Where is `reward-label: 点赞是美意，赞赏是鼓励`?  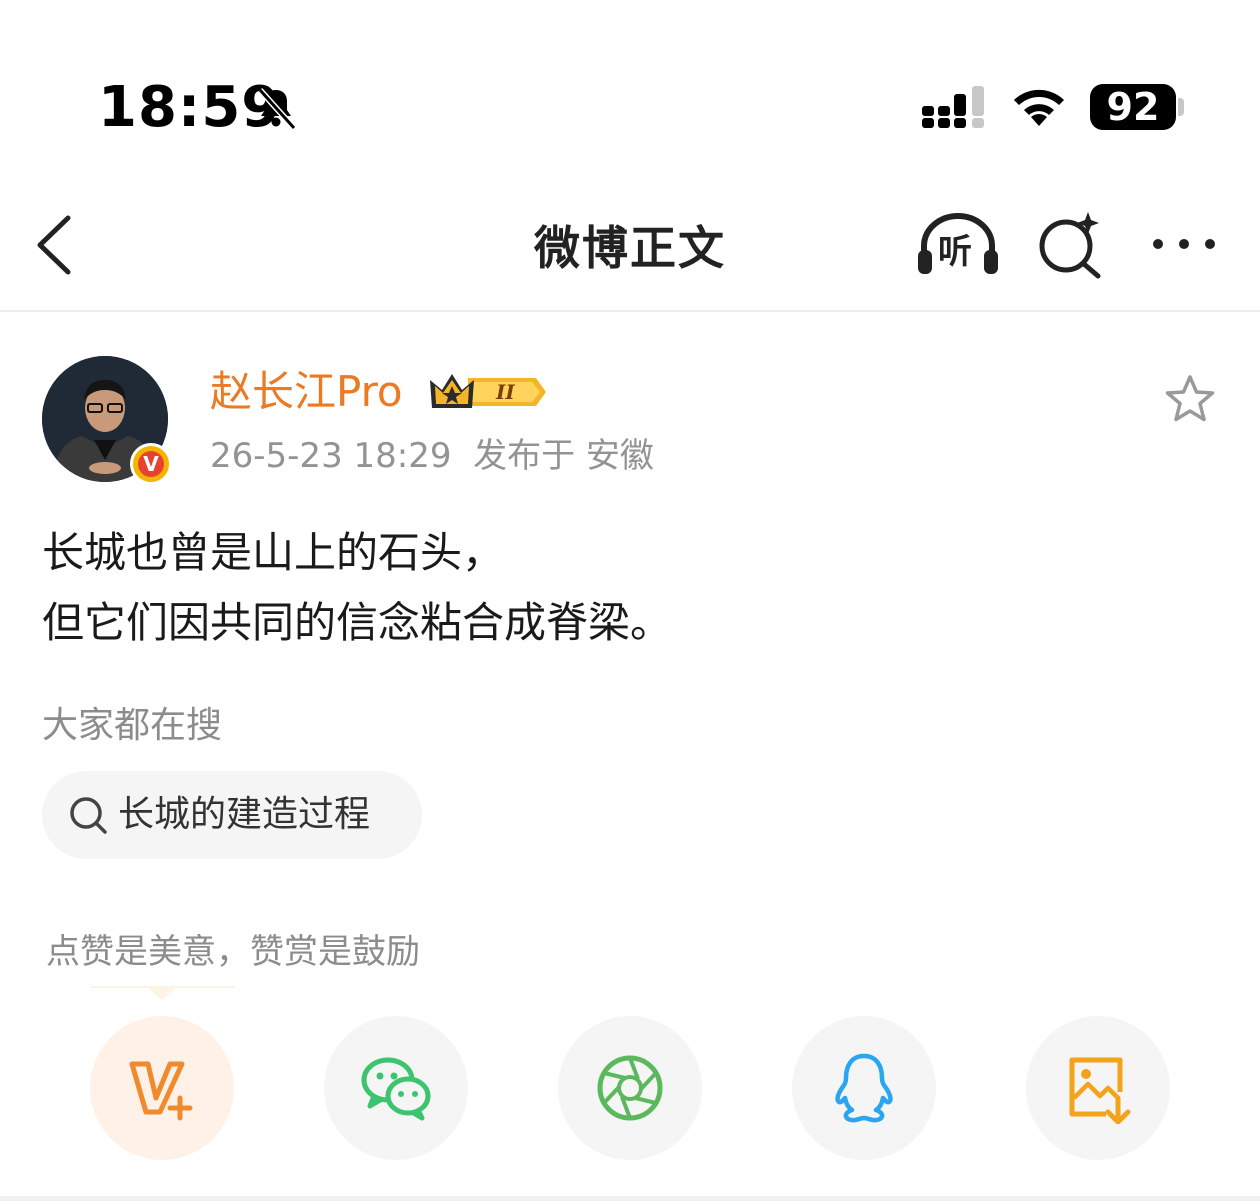 reward-label: 点赞是美意，赞赏是鼓励 is located at coordinates (233, 952).